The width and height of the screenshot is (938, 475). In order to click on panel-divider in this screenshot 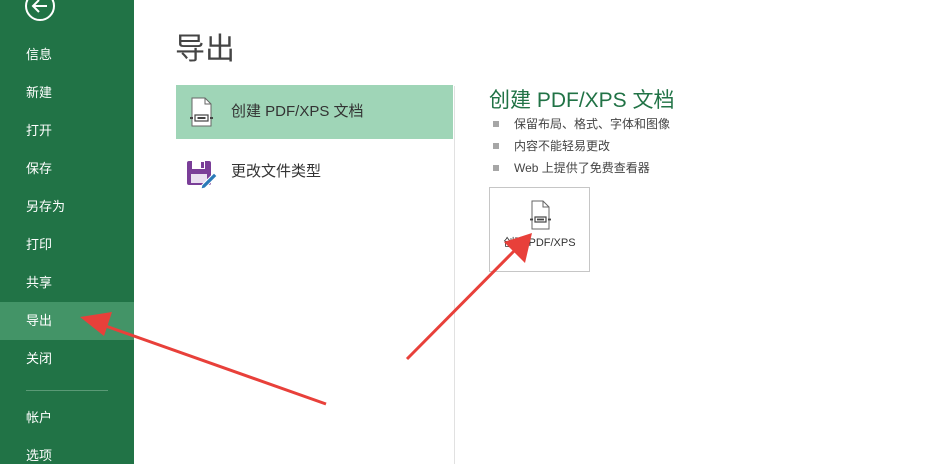, I will do `click(454, 275)`.